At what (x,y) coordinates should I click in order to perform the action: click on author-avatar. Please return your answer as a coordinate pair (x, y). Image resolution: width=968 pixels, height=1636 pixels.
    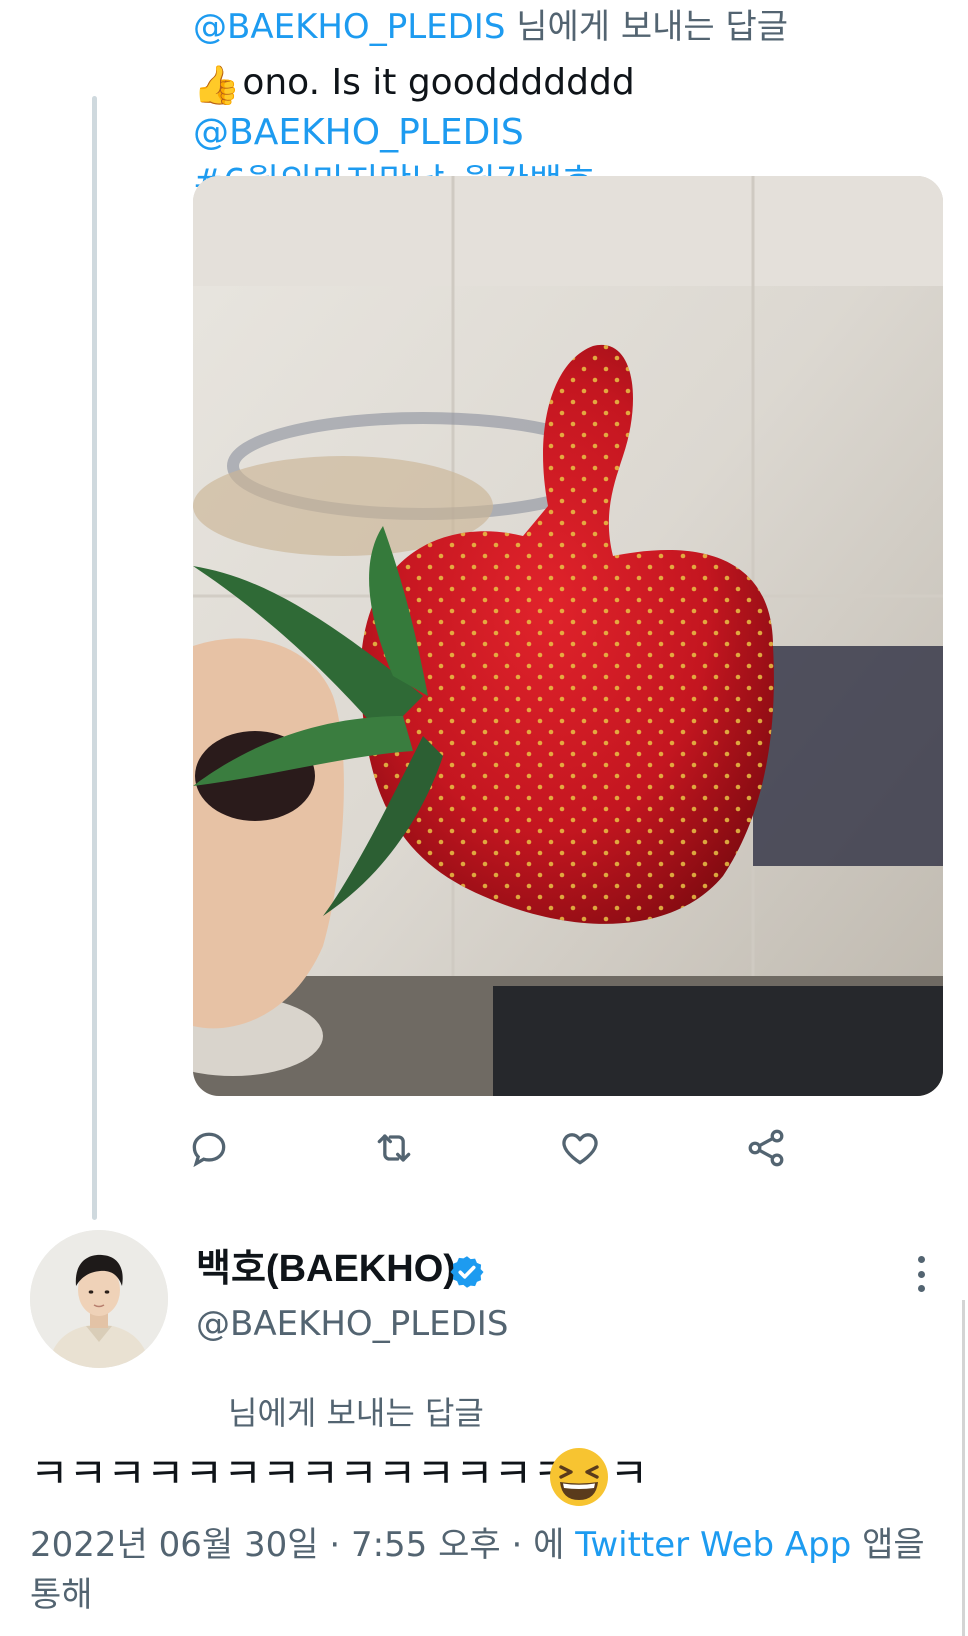
    Looking at the image, I should click on (99, 1299).